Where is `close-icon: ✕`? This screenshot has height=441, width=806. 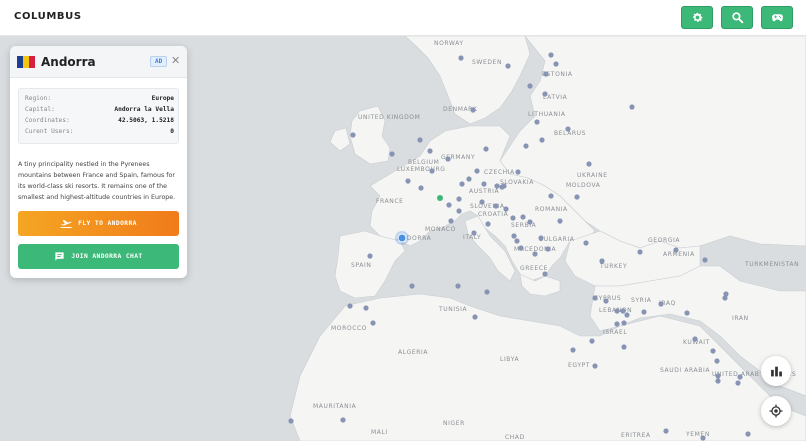 close-icon: ✕ is located at coordinates (175, 60).